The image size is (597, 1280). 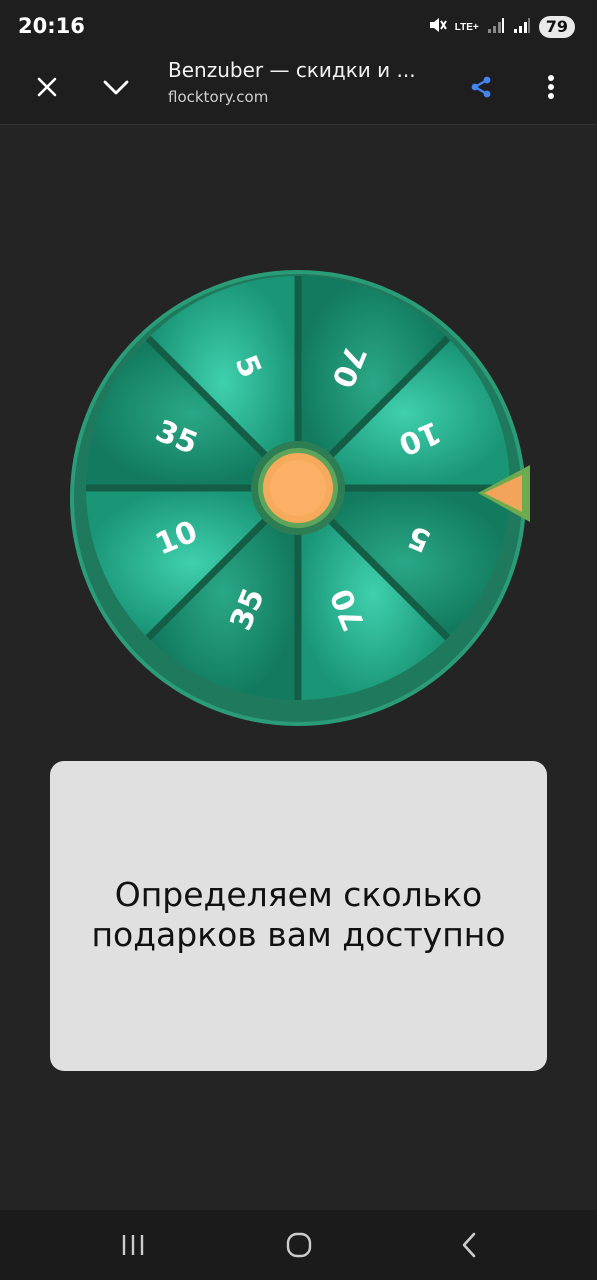 I want to click on network-type: LTE+, so click(x=466, y=27).